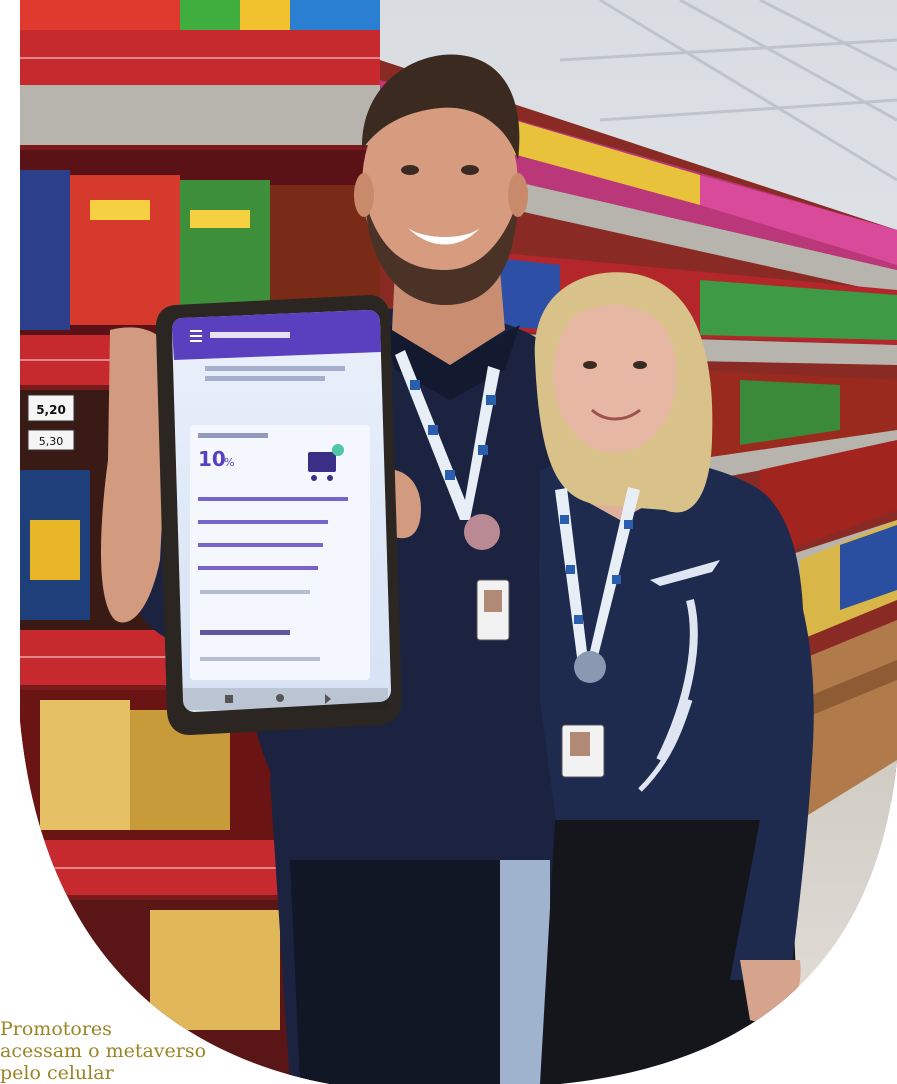  I want to click on price-tag-2: 5,30, so click(51, 441).